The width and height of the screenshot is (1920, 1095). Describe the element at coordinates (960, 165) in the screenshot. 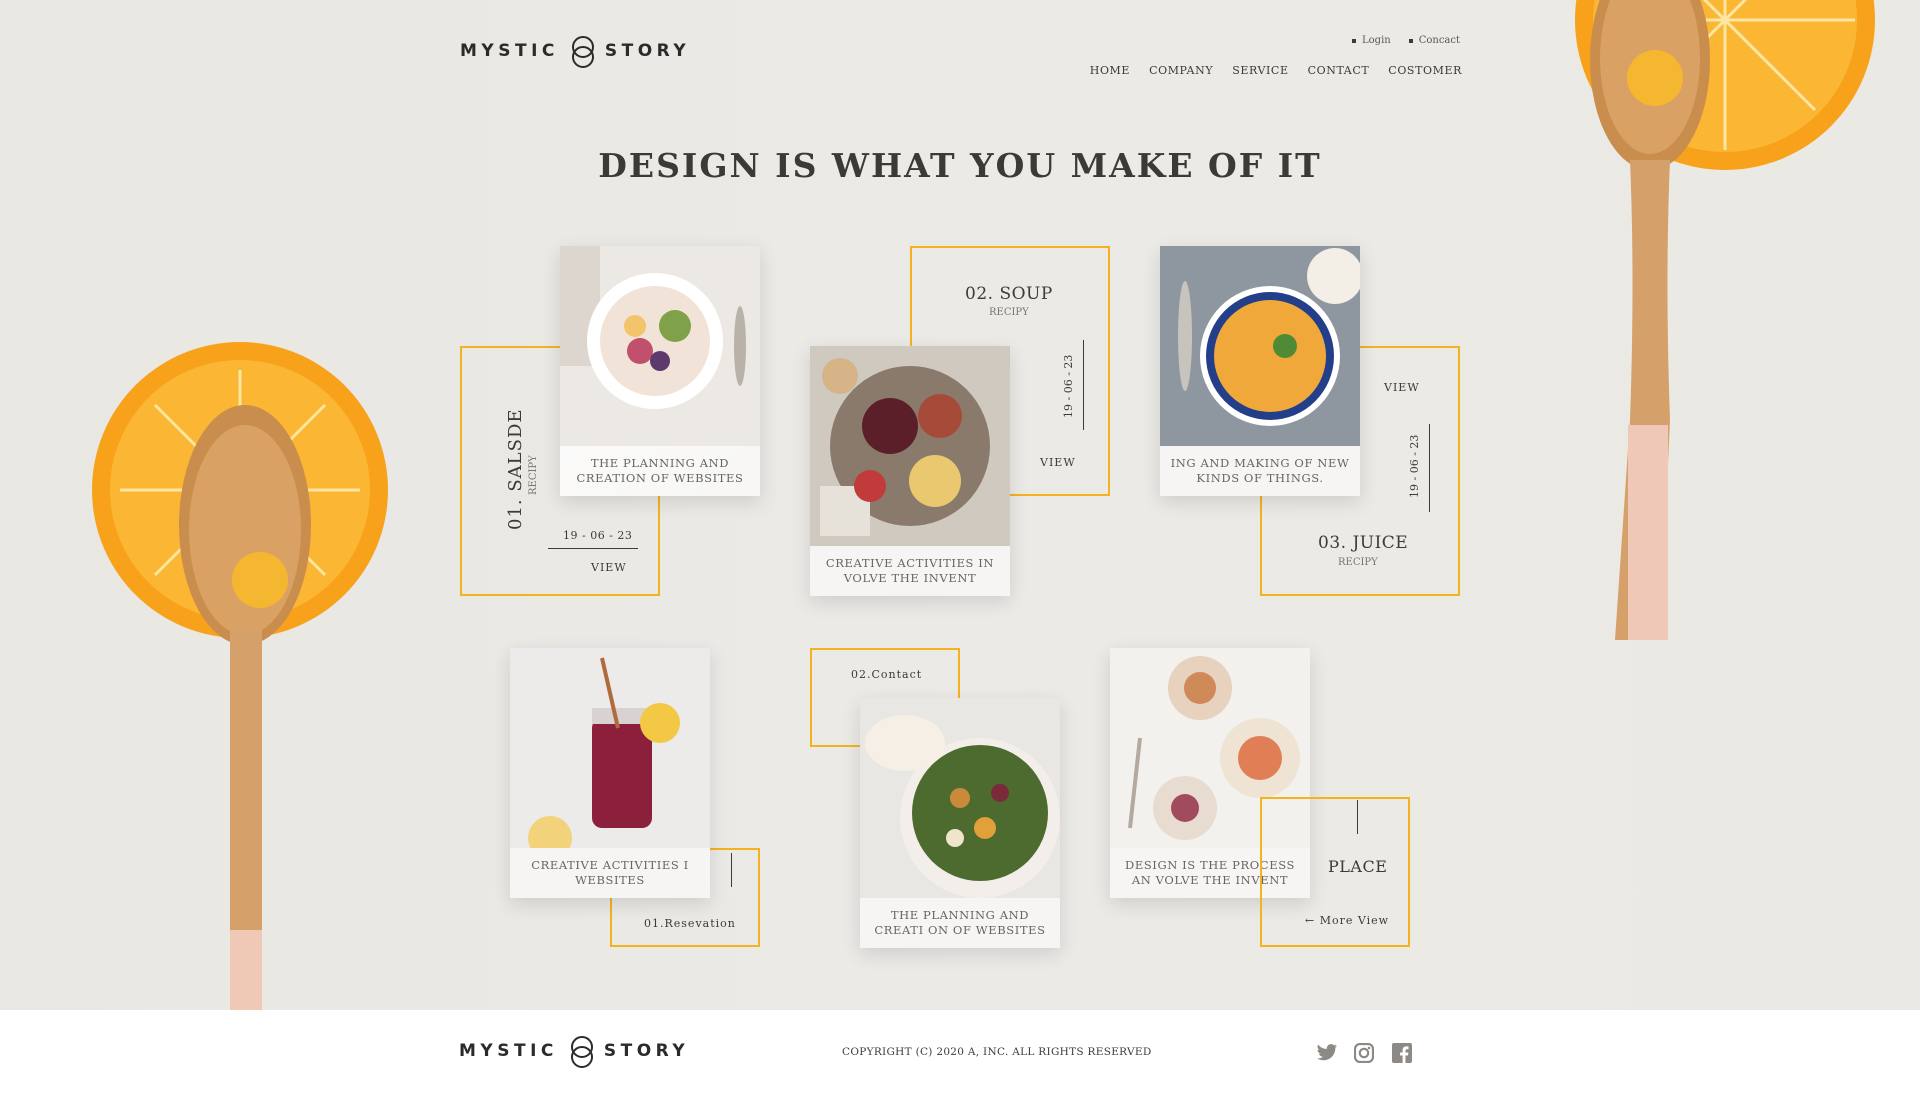

I see `hero-title: DESIGN IS WHAT YOU MAKE OF IT` at that location.